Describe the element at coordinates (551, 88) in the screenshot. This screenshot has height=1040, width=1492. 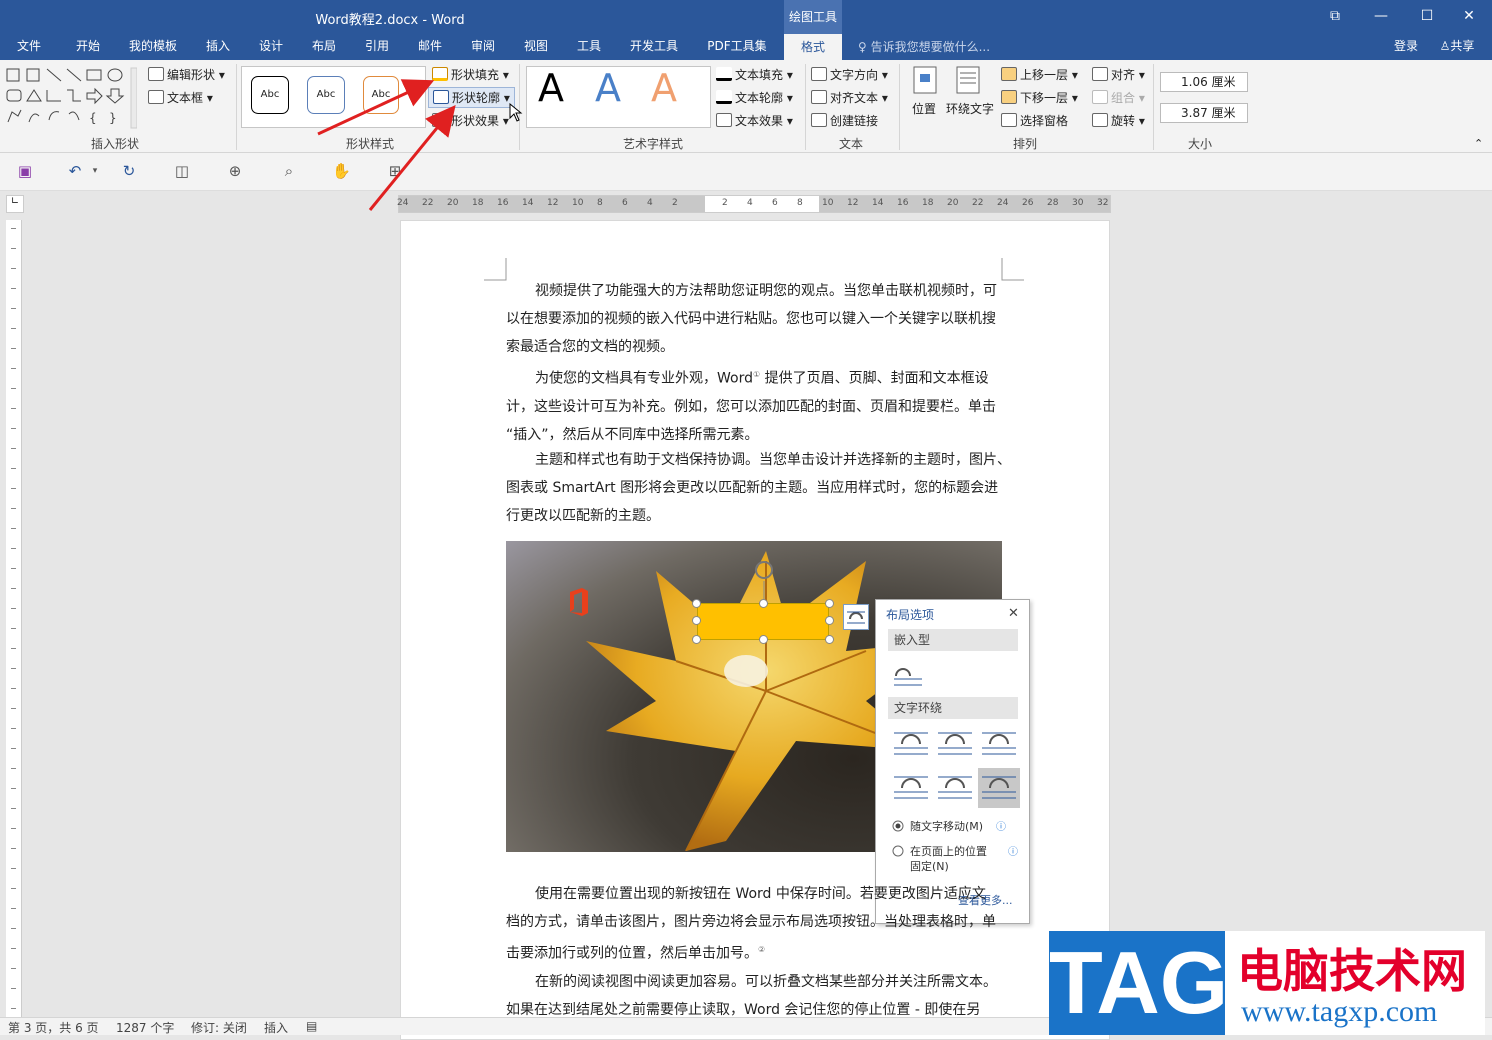
I see `wordart-style-black: A` at that location.